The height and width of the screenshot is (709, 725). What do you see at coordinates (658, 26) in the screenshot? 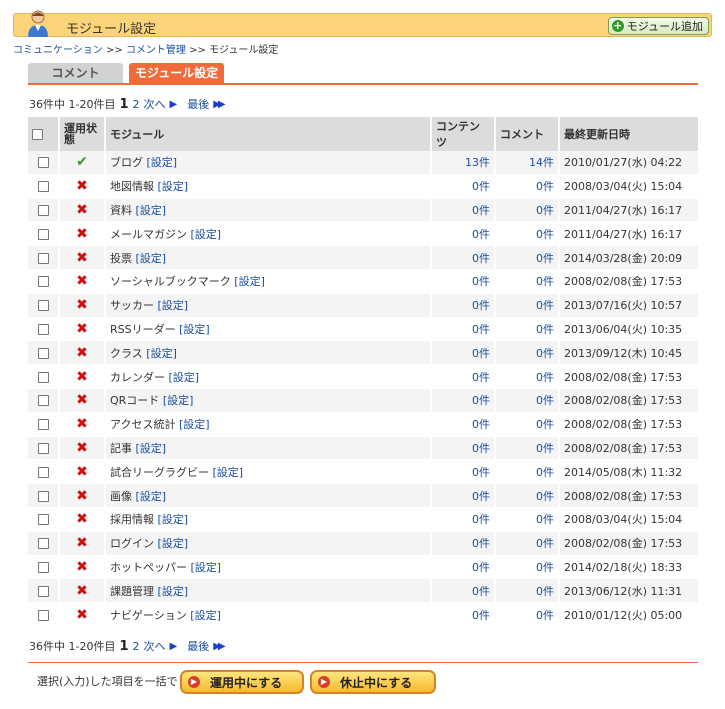
I see `add-module-button: + モジュール追加` at bounding box center [658, 26].